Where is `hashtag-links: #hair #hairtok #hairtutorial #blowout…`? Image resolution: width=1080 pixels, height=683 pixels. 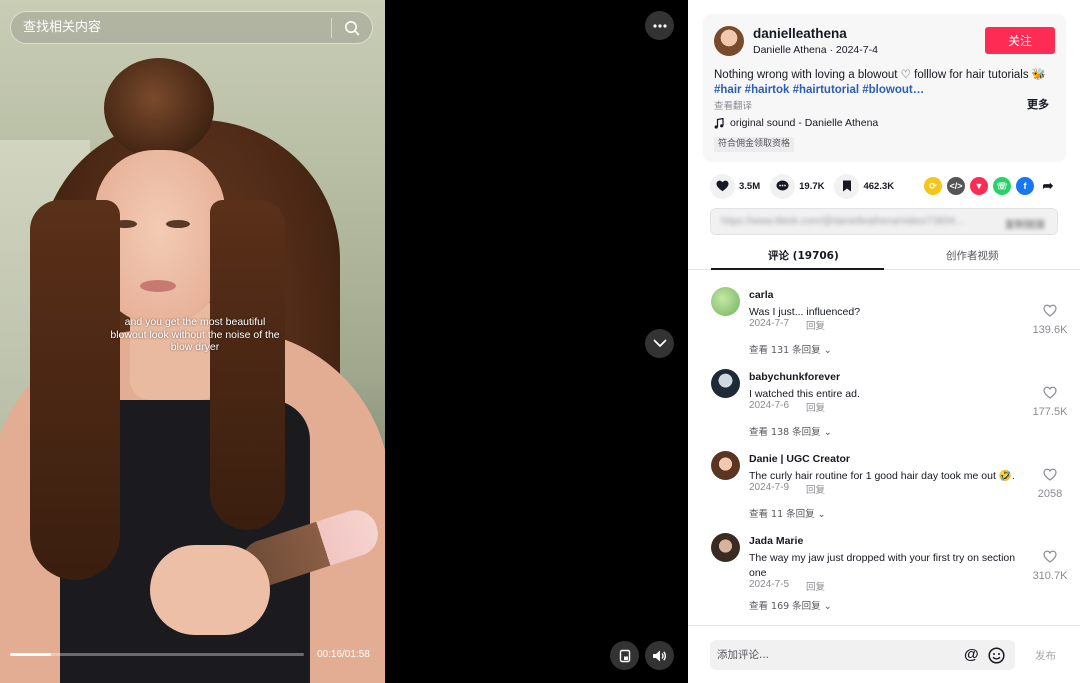
hashtag-links: #hair #hairtok #hairtutorial #blowout… is located at coordinates (819, 90).